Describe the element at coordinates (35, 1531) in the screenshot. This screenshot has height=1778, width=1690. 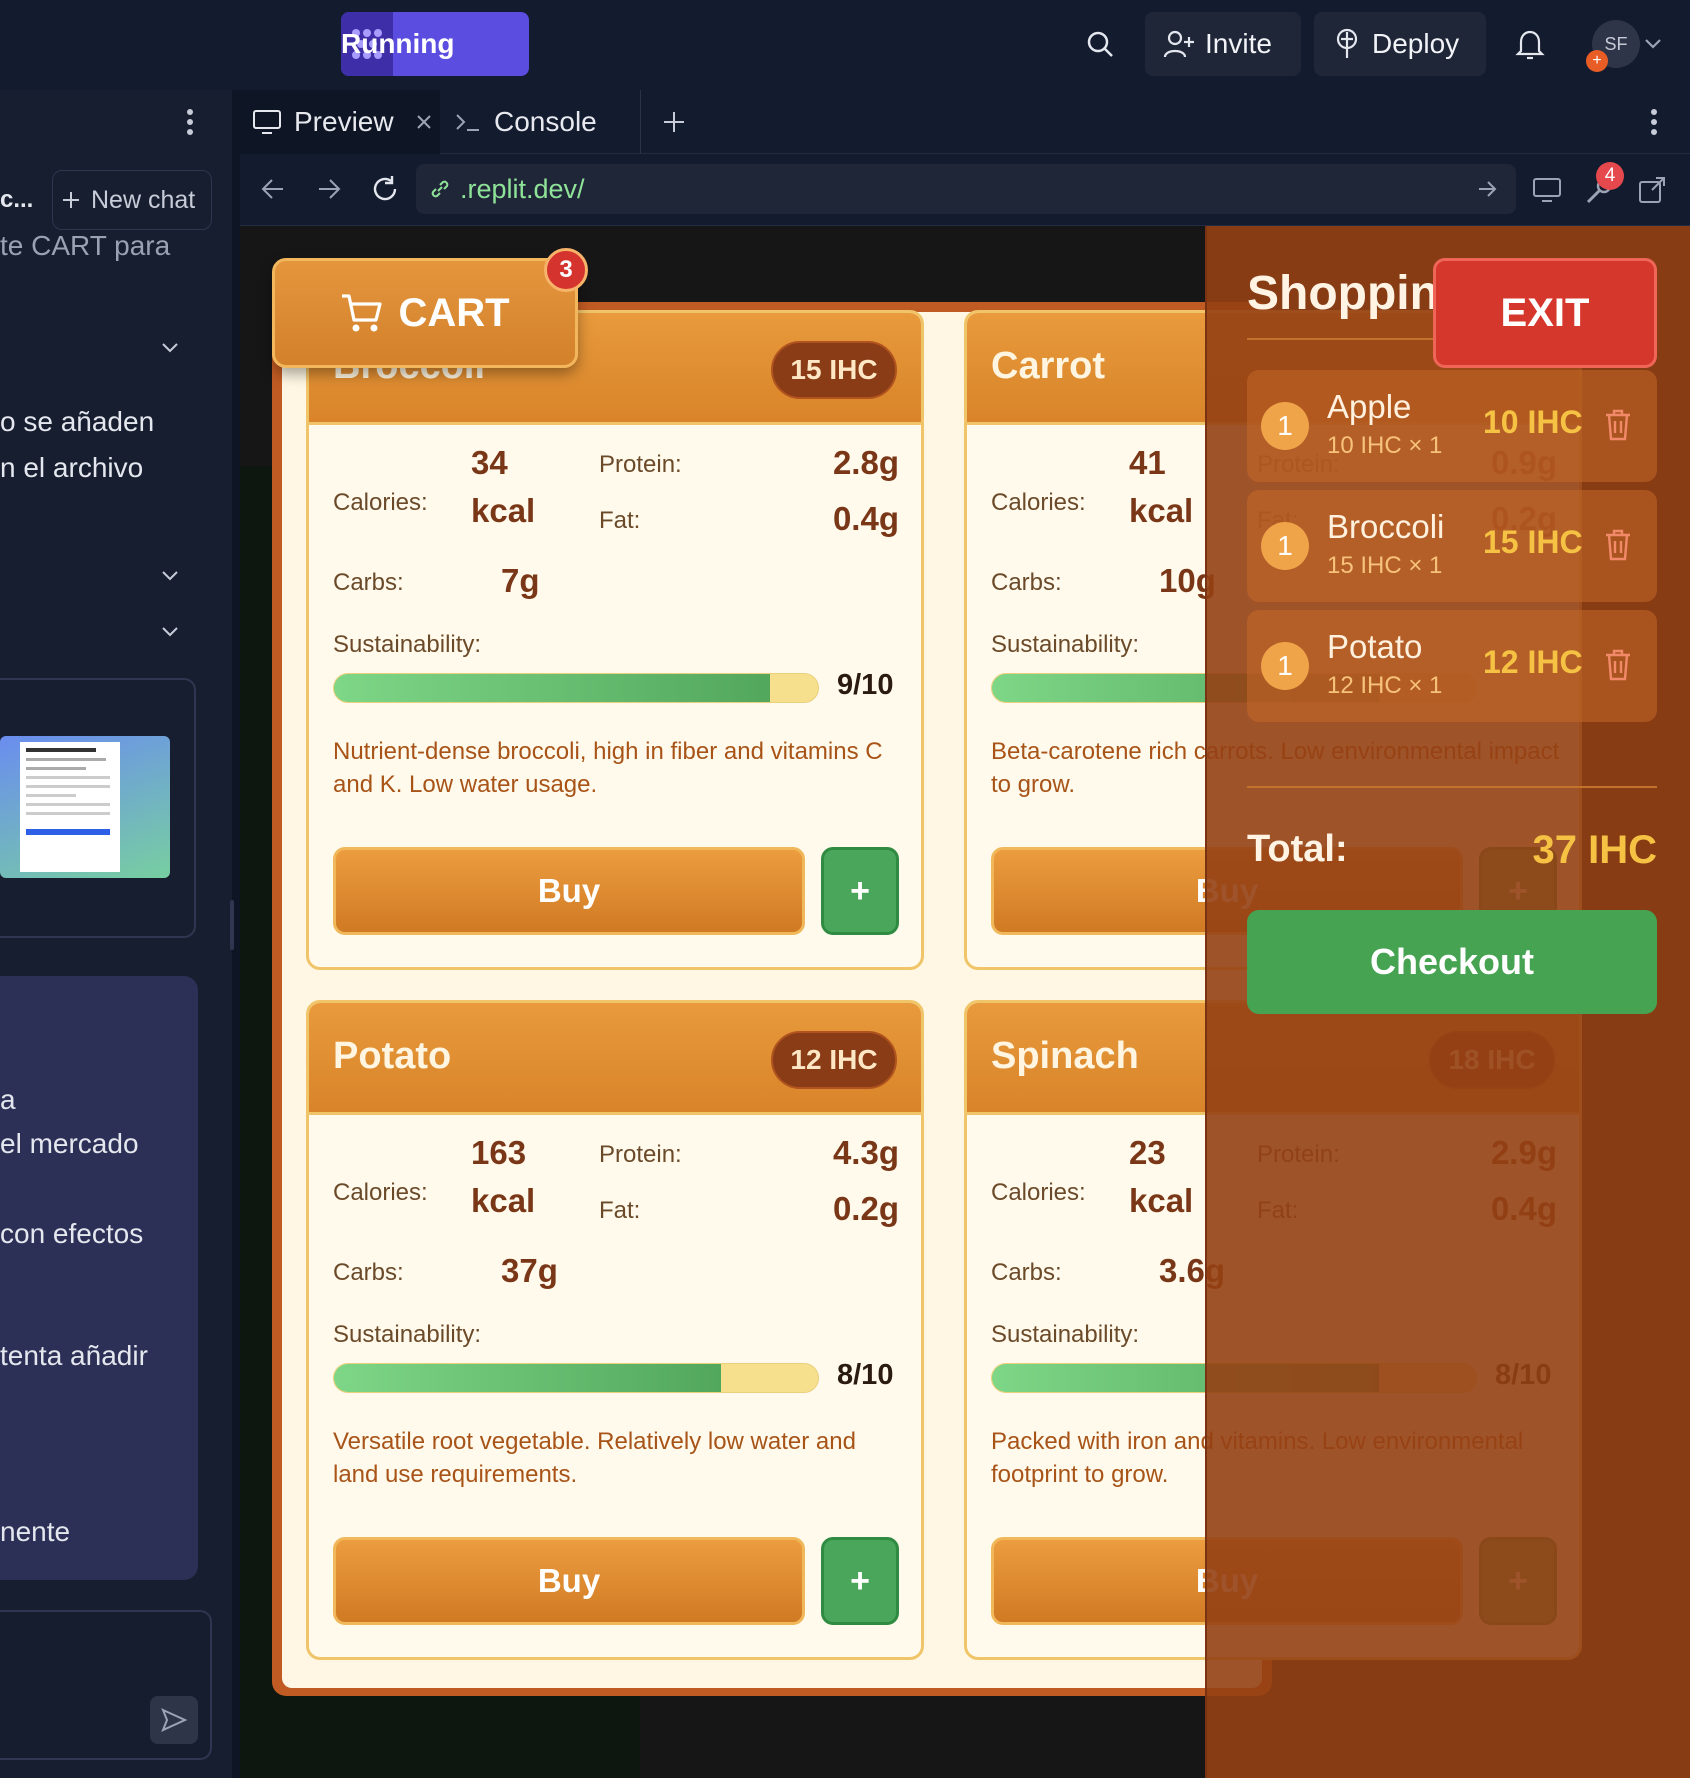
I see `chat-line: nente` at that location.